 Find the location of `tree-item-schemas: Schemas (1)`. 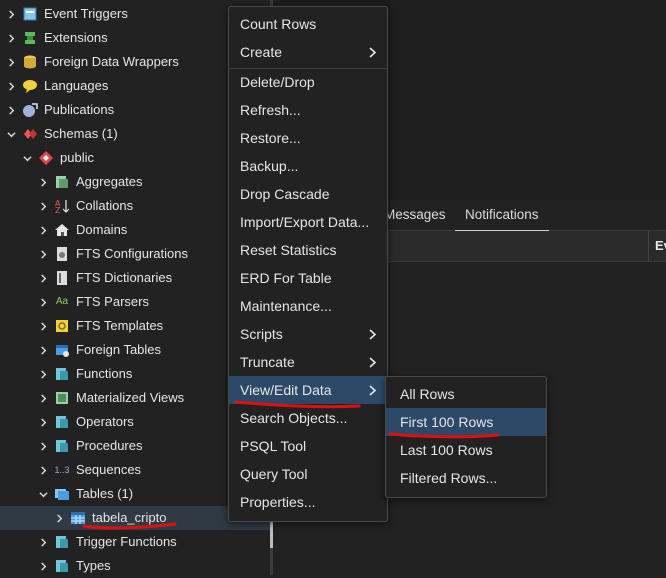

tree-item-schemas: Schemas (1) is located at coordinates (61, 134).